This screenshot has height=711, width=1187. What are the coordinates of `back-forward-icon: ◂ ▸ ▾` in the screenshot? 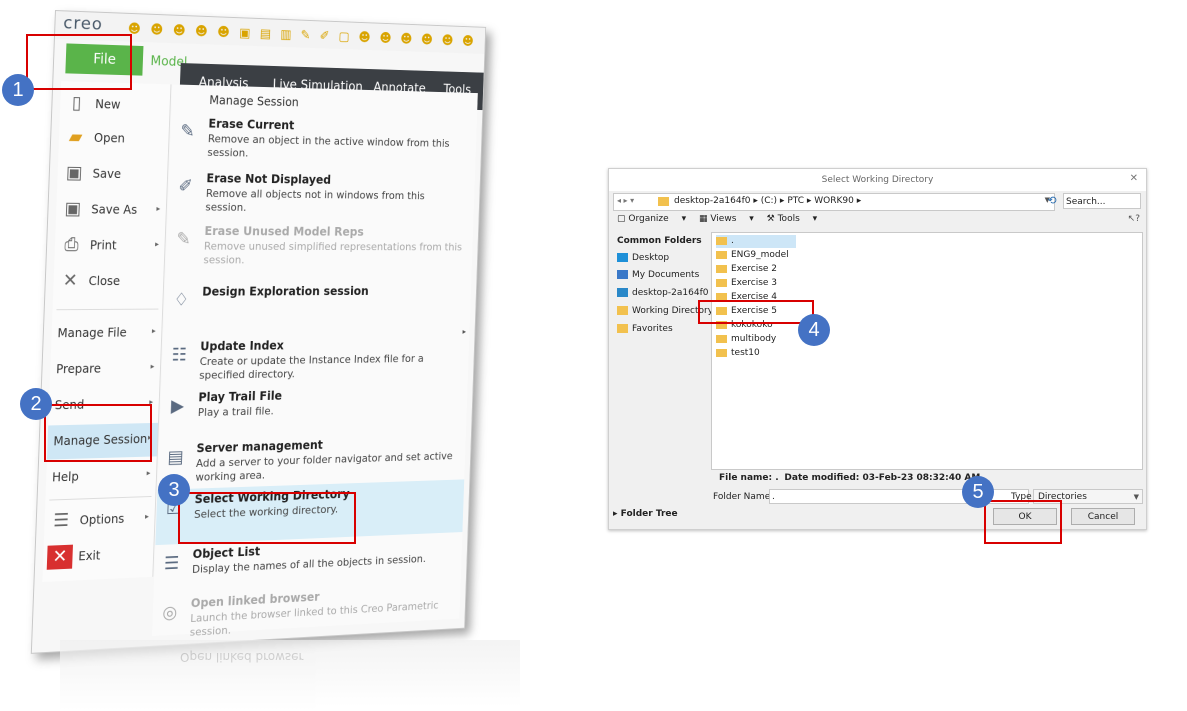 It's located at (625, 200).